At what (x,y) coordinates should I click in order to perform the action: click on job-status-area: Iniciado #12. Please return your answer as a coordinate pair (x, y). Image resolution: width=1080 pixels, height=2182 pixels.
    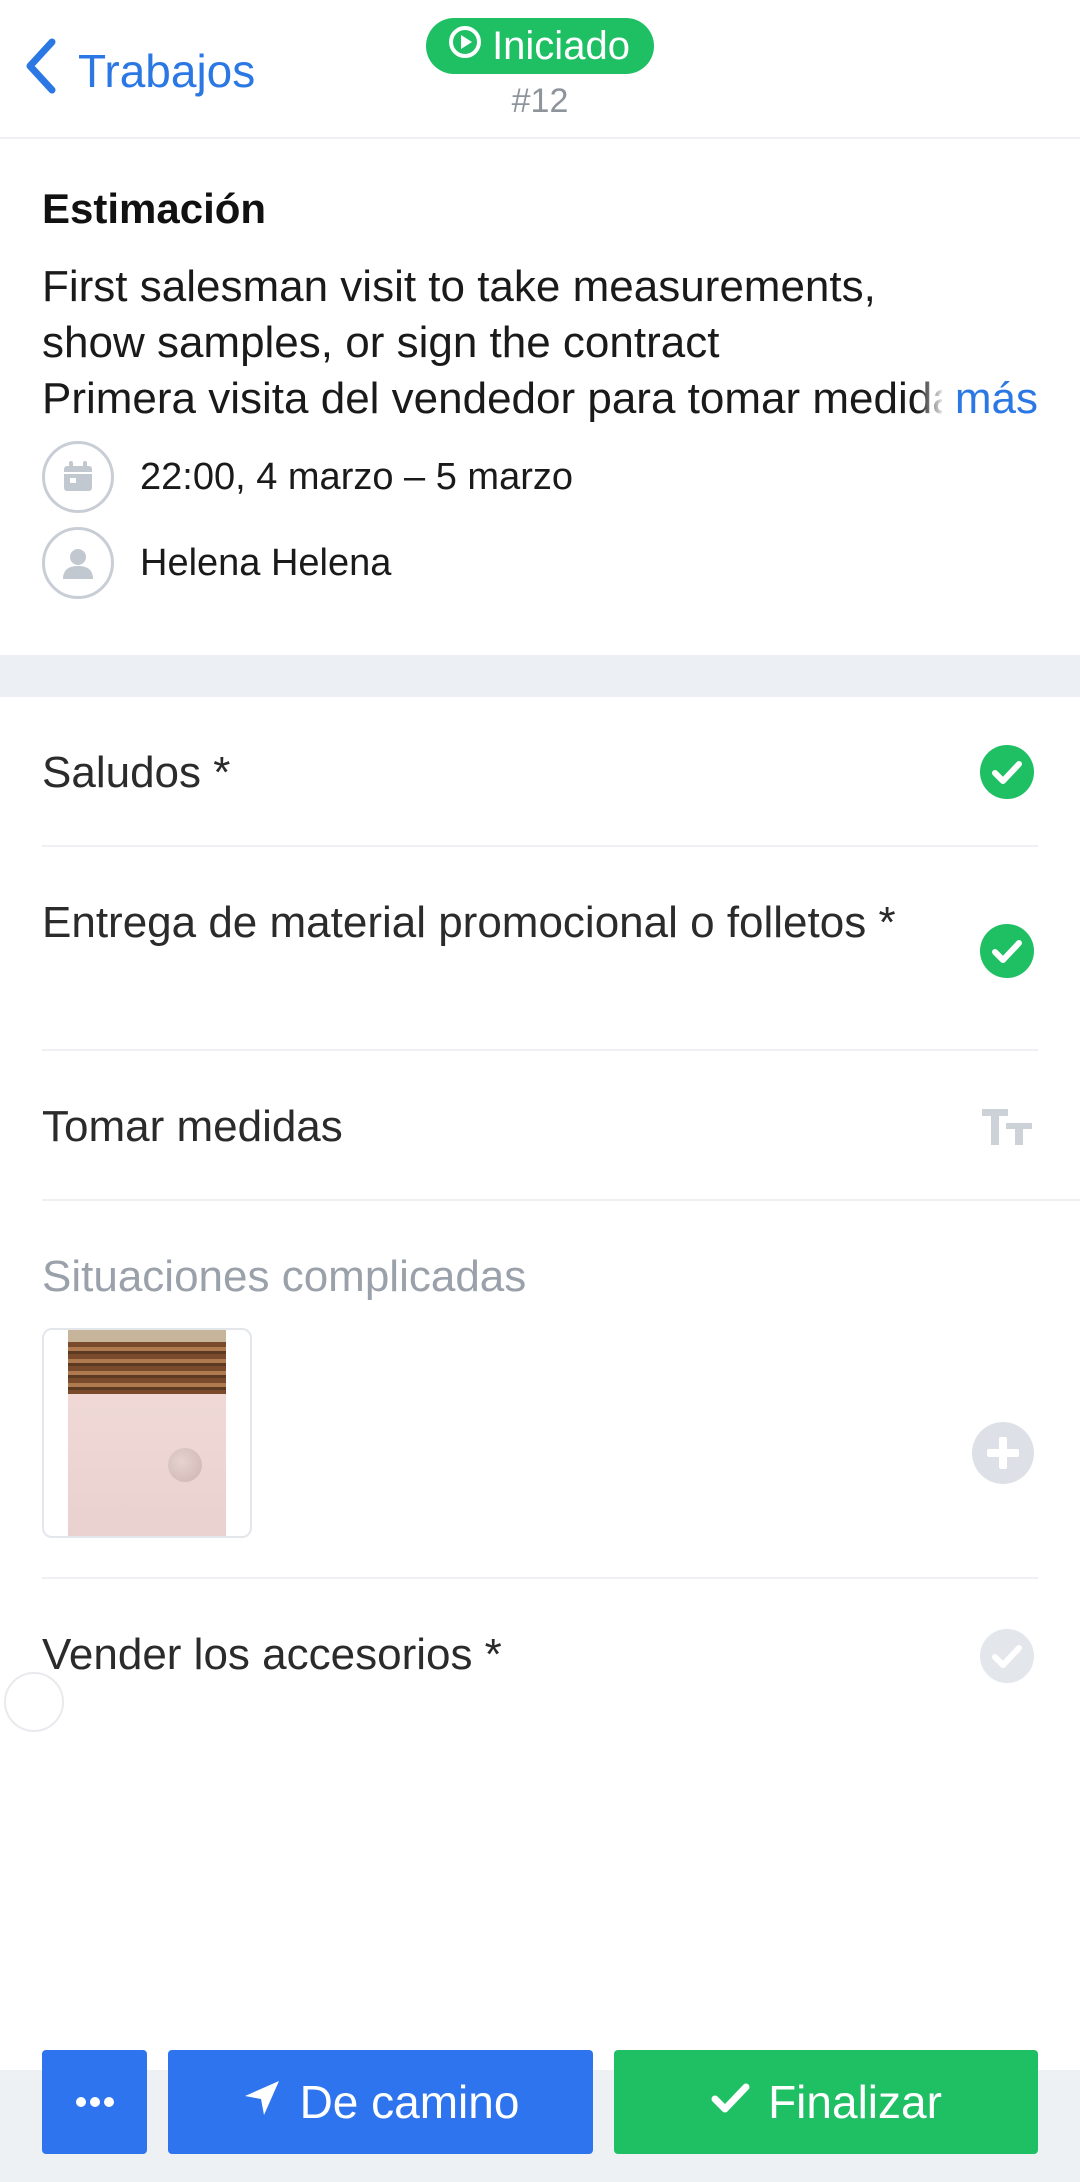
    Looking at the image, I should click on (540, 69).